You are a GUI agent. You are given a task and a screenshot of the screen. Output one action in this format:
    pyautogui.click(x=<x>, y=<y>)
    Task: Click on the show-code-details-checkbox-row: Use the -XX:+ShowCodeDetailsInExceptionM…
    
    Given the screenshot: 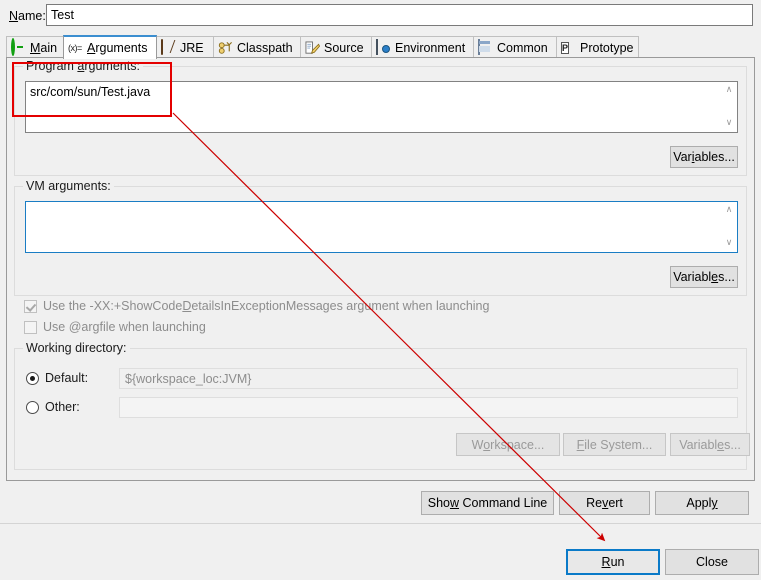 What is the action you would take?
    pyautogui.click(x=256, y=306)
    